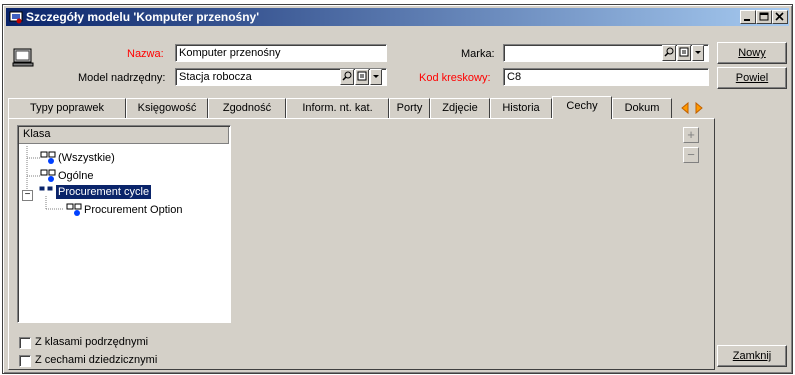 The height and width of the screenshot is (375, 795). I want to click on with-subclasses-label: Z klasami podrzędnymi, so click(92, 342).